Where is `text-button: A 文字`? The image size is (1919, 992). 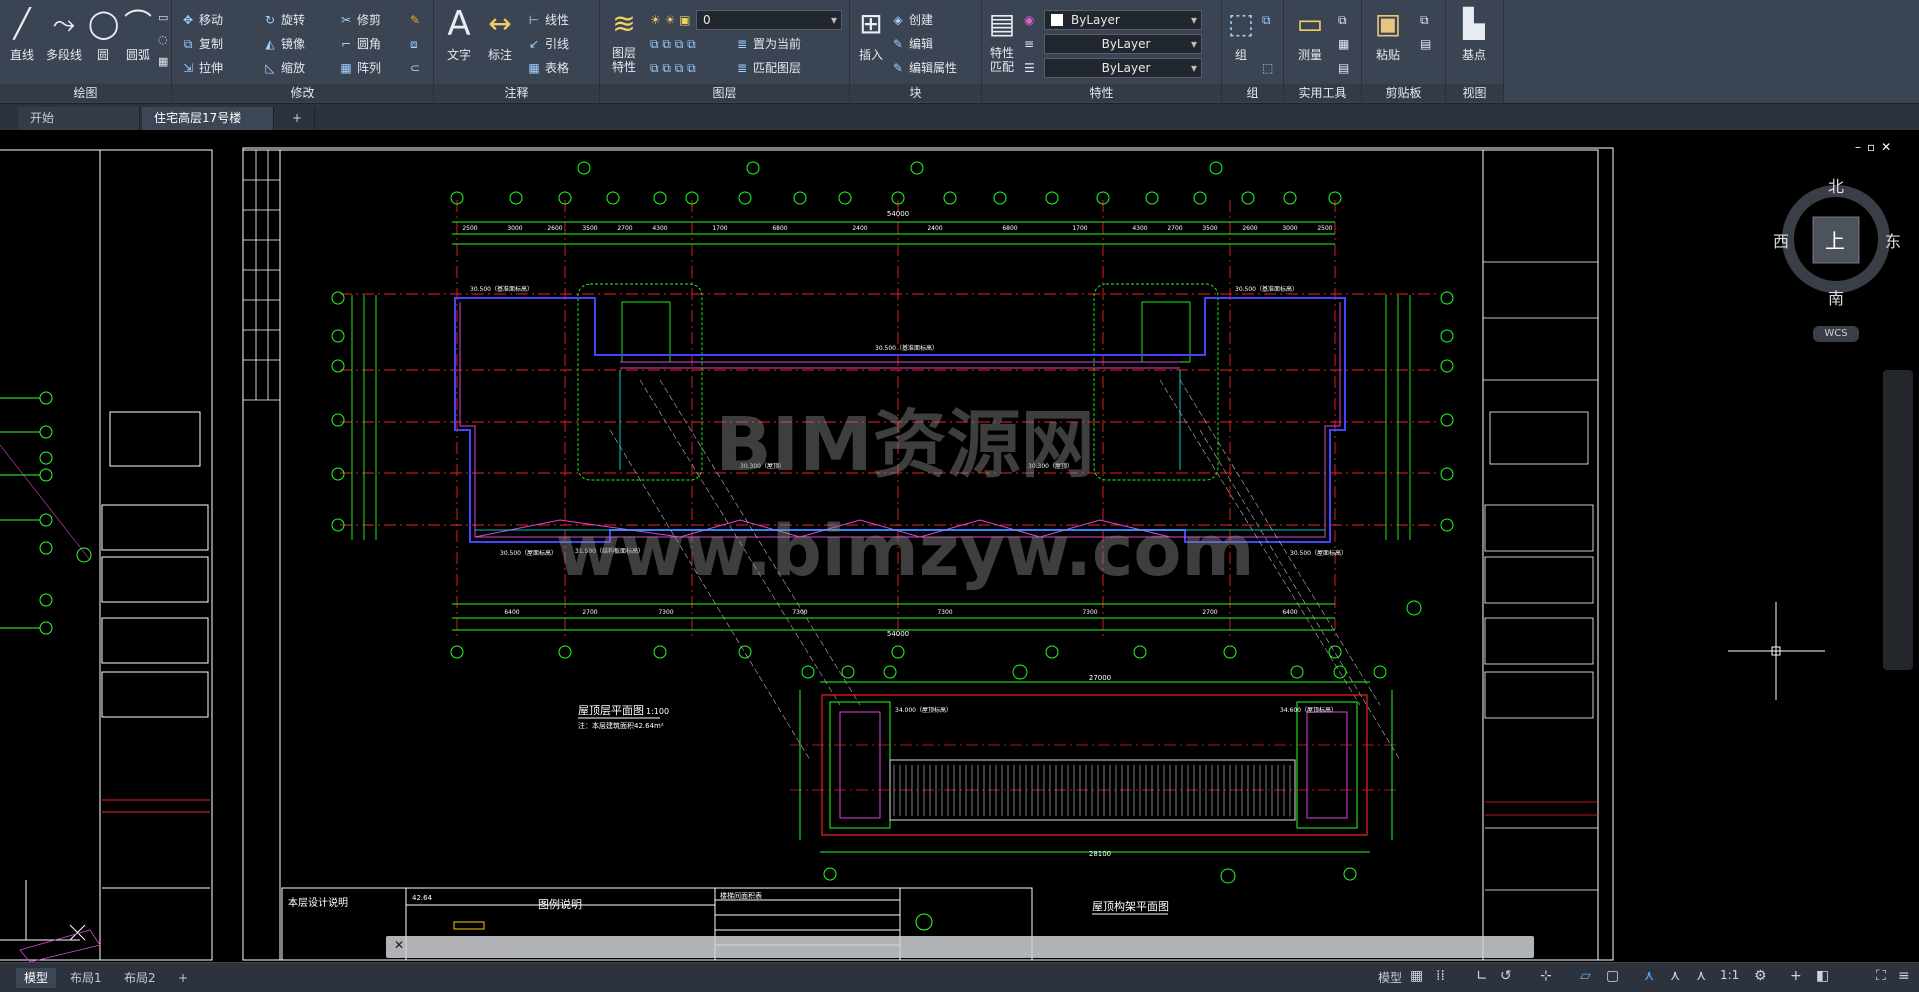 text-button: A 文字 is located at coordinates (459, 34).